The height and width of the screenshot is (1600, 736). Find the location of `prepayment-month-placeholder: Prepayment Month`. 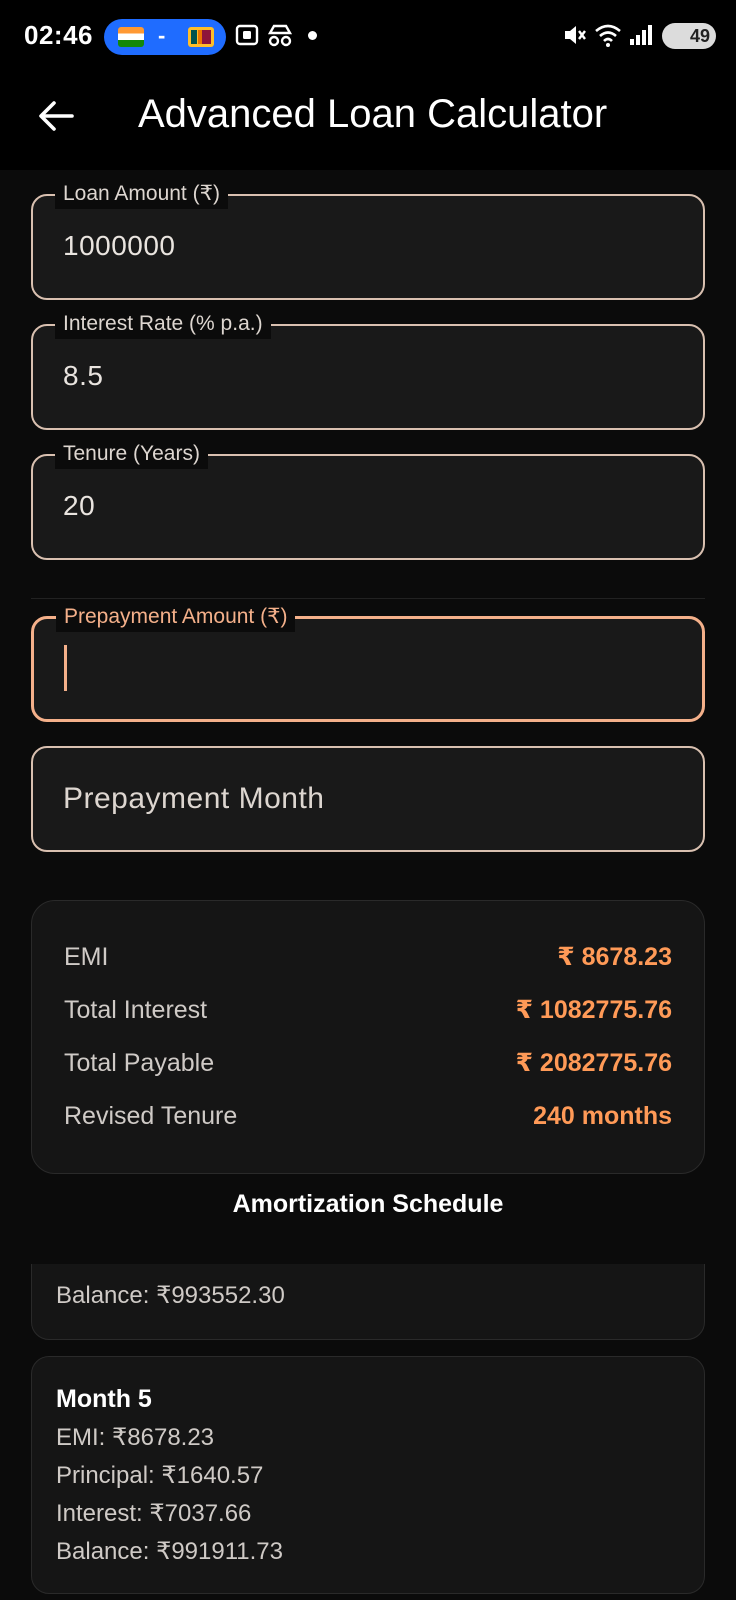

prepayment-month-placeholder: Prepayment Month is located at coordinates (194, 798).